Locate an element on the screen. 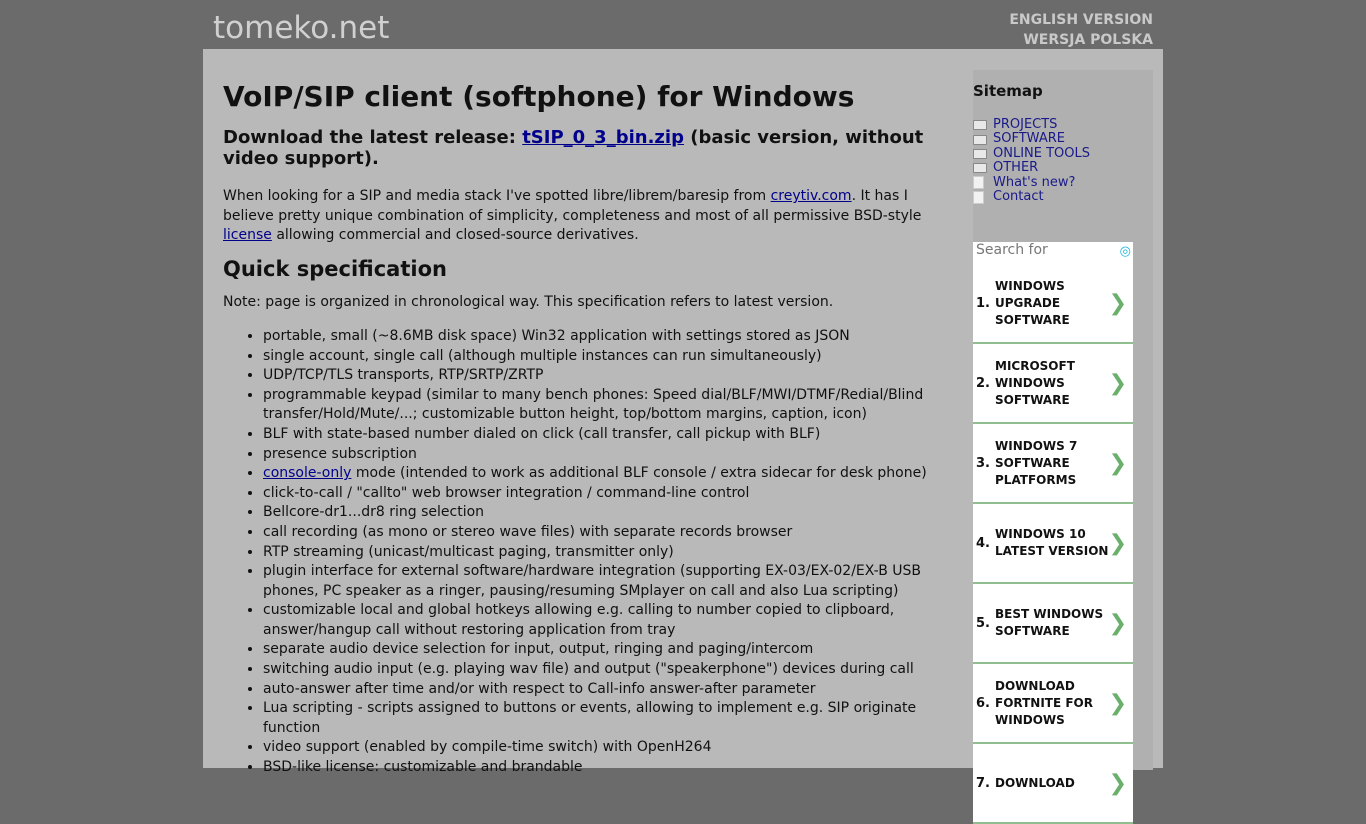  sitemap-link: OTHER is located at coordinates (1015, 167).